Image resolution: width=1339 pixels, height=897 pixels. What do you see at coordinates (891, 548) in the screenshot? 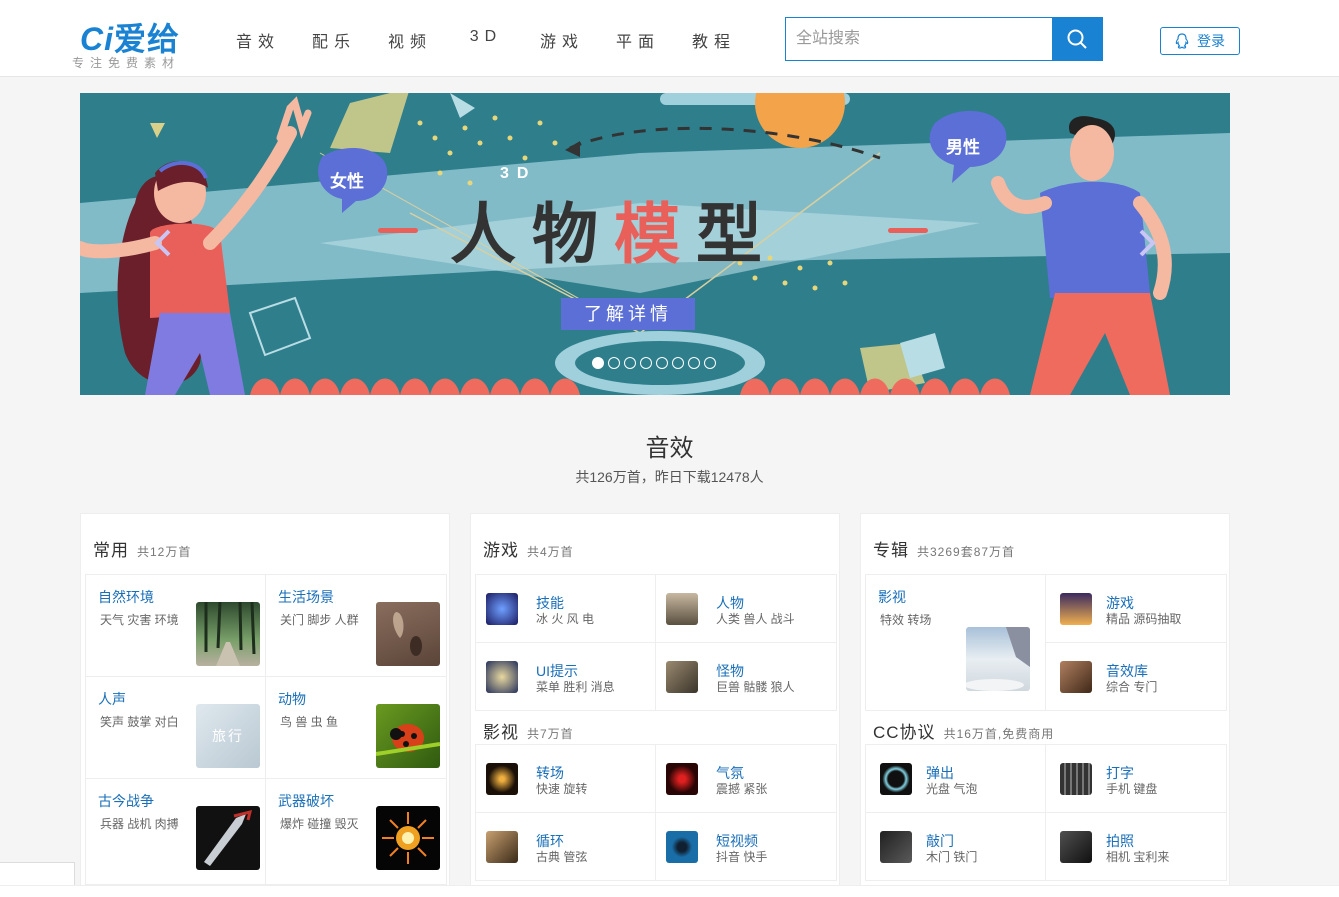
I see `card-title: 专辑` at bounding box center [891, 548].